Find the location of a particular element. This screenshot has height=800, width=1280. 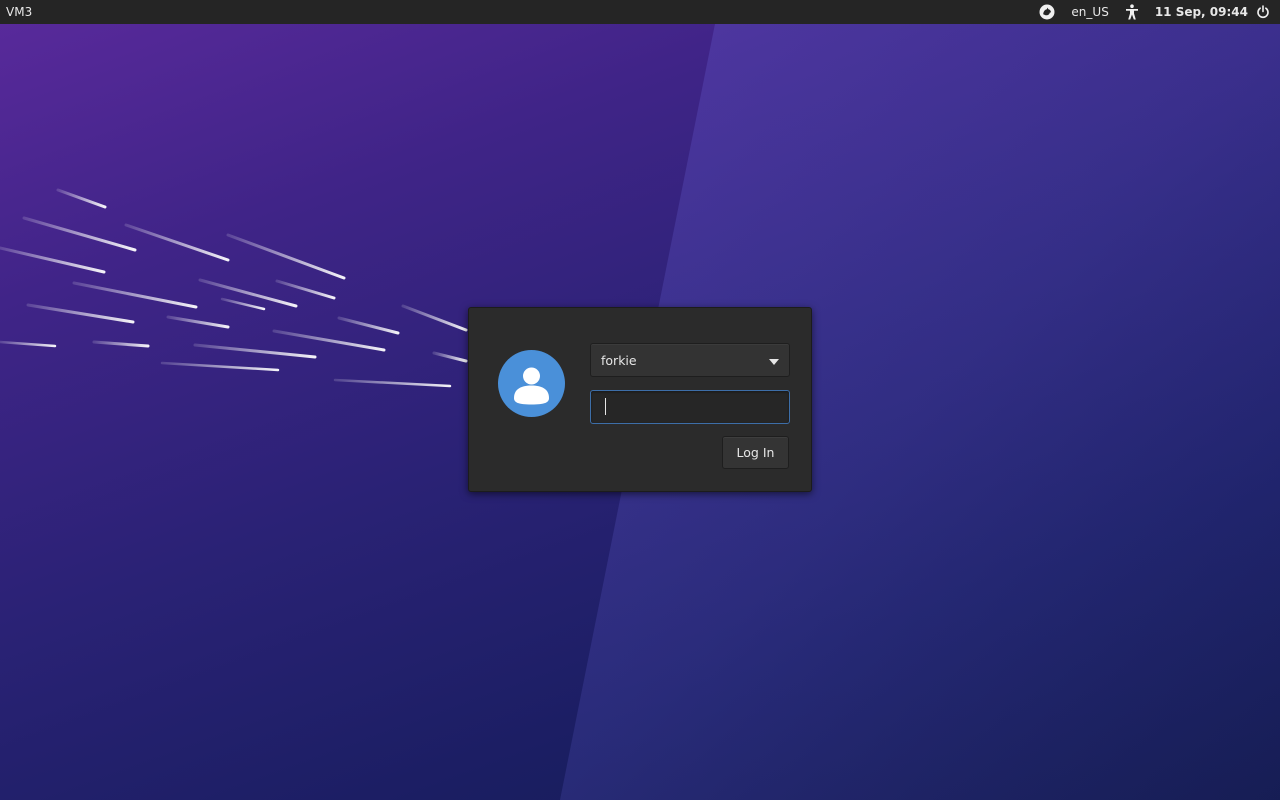

hostname-label: VM3 is located at coordinates (19, 12).